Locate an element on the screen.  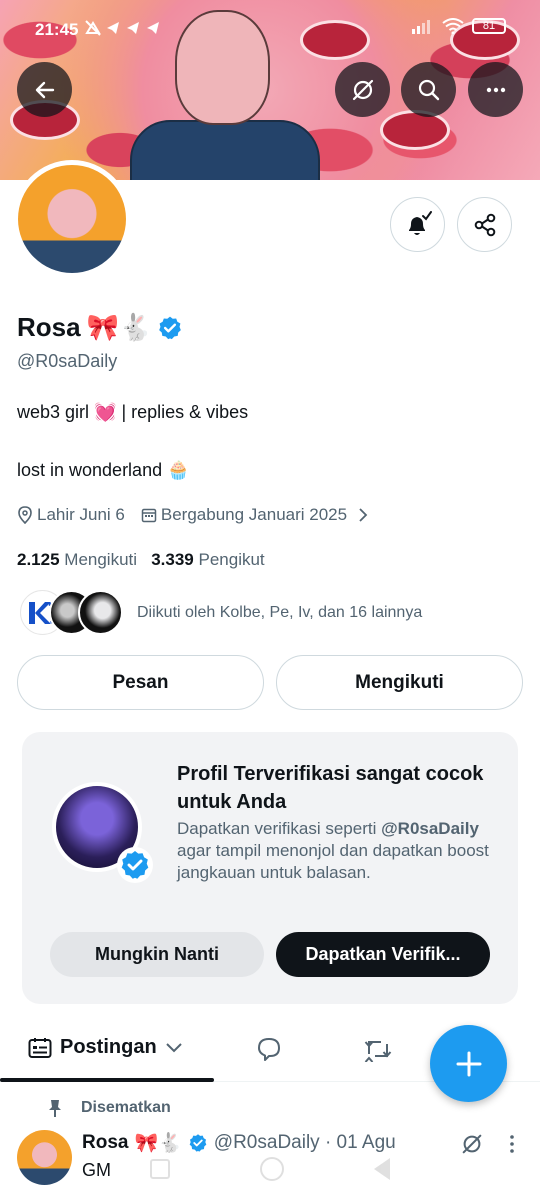
message-button: Pesan is located at coordinates (140, 682).